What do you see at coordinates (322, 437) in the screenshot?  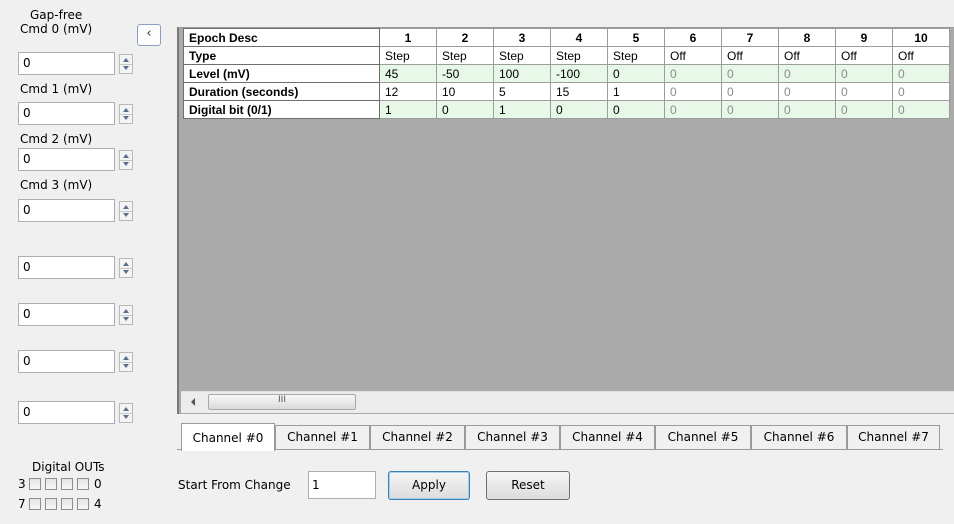 I see `tab-channel-1: Channel #1` at bounding box center [322, 437].